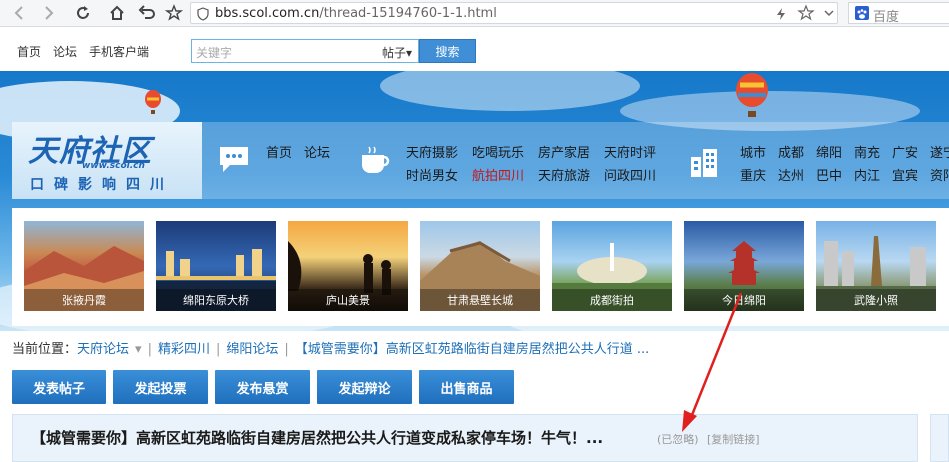 Image resolution: width=949 pixels, height=462 pixels. Describe the element at coordinates (678, 439) in the screenshot. I see `ignored-label: (已忽略)` at that location.